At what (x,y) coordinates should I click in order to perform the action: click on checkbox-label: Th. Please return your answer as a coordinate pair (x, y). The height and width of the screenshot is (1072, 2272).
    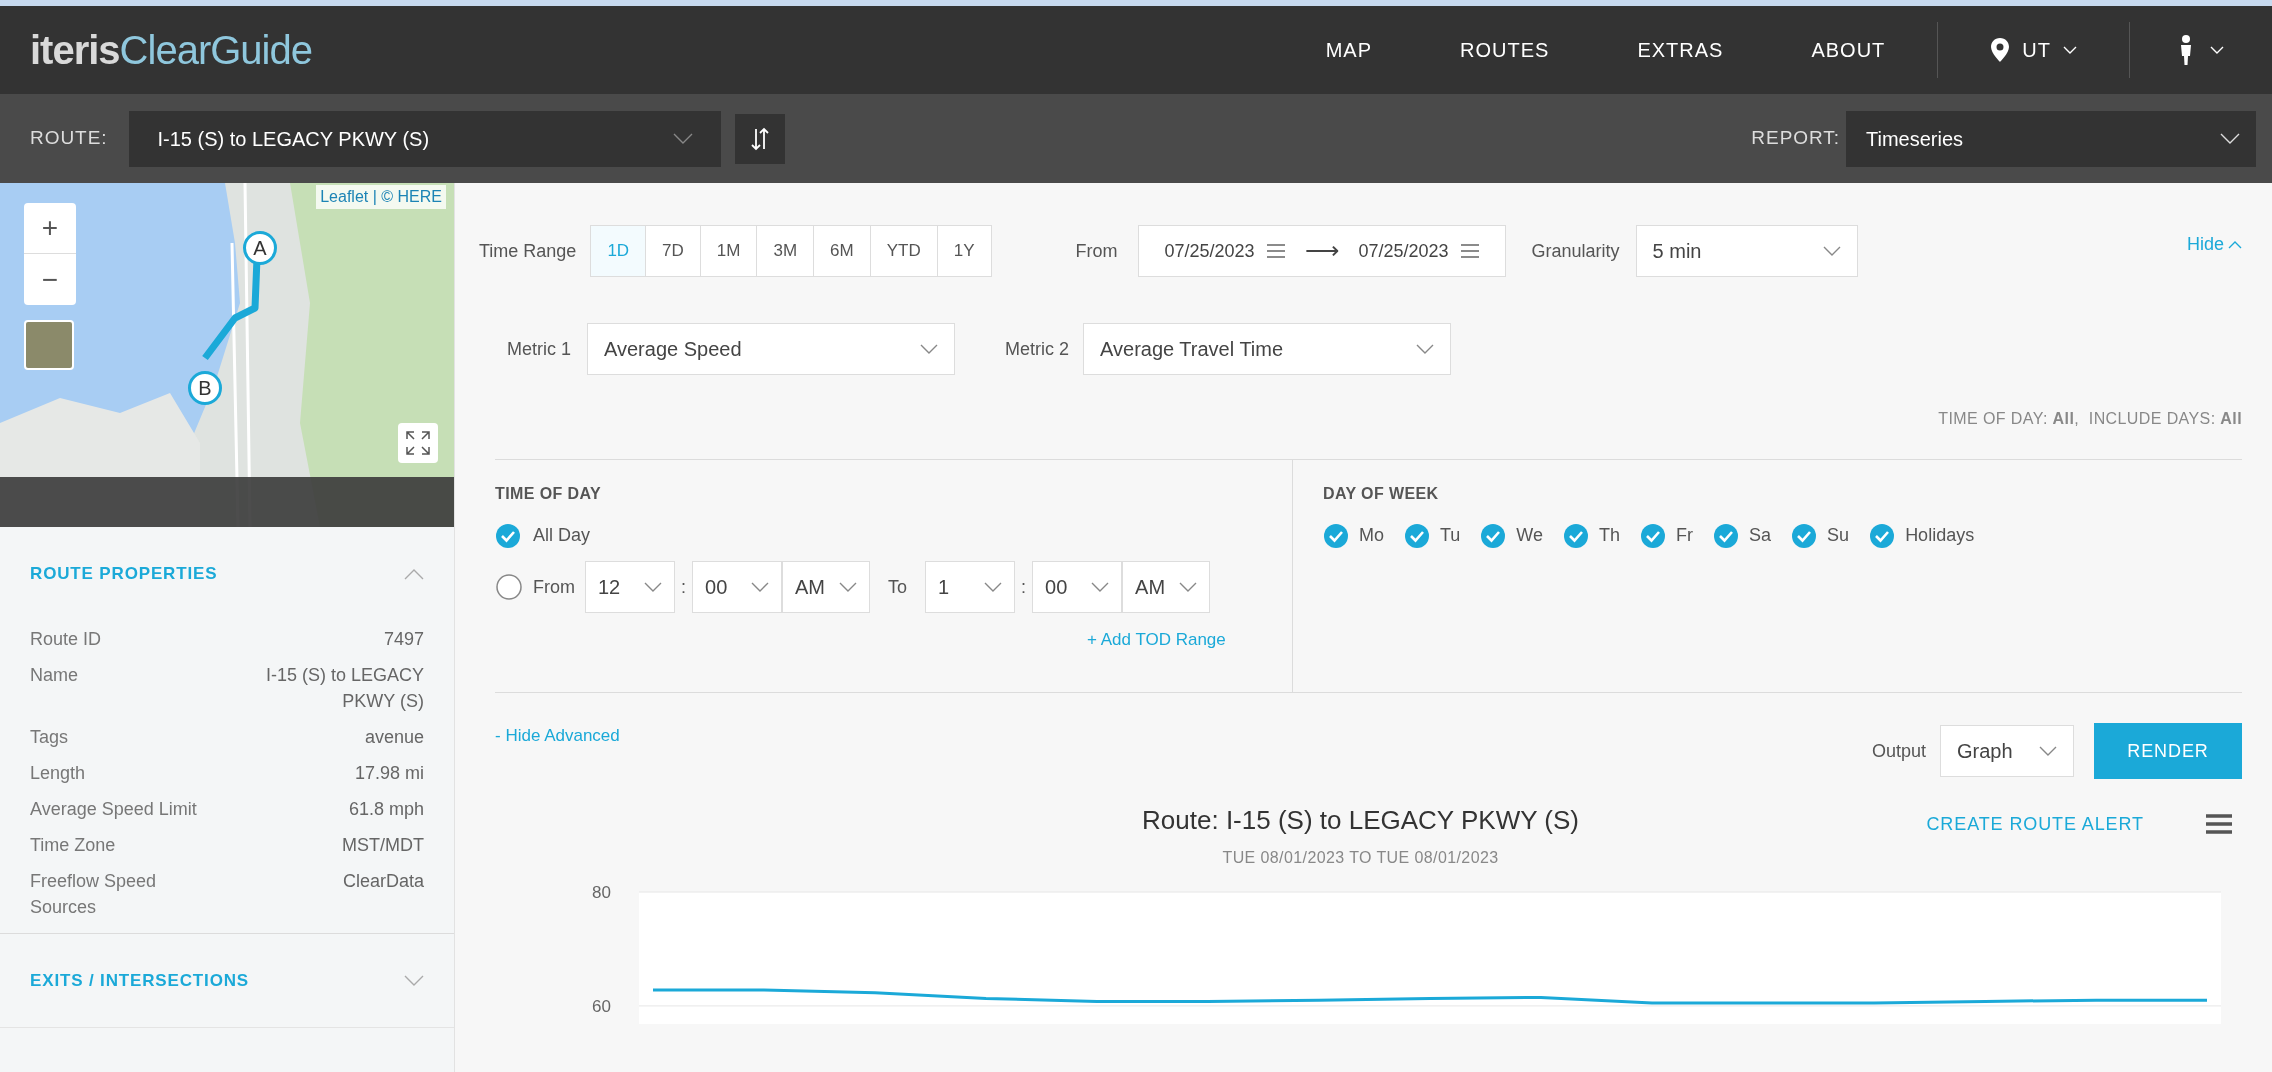
    Looking at the image, I should click on (1610, 535).